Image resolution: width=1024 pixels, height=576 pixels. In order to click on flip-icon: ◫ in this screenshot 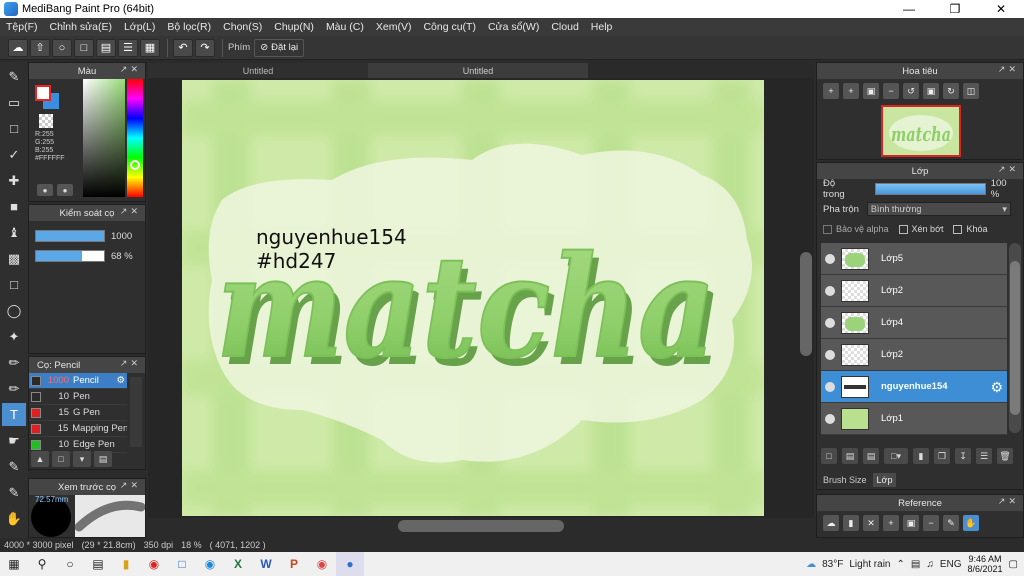, I will do `click(971, 91)`.